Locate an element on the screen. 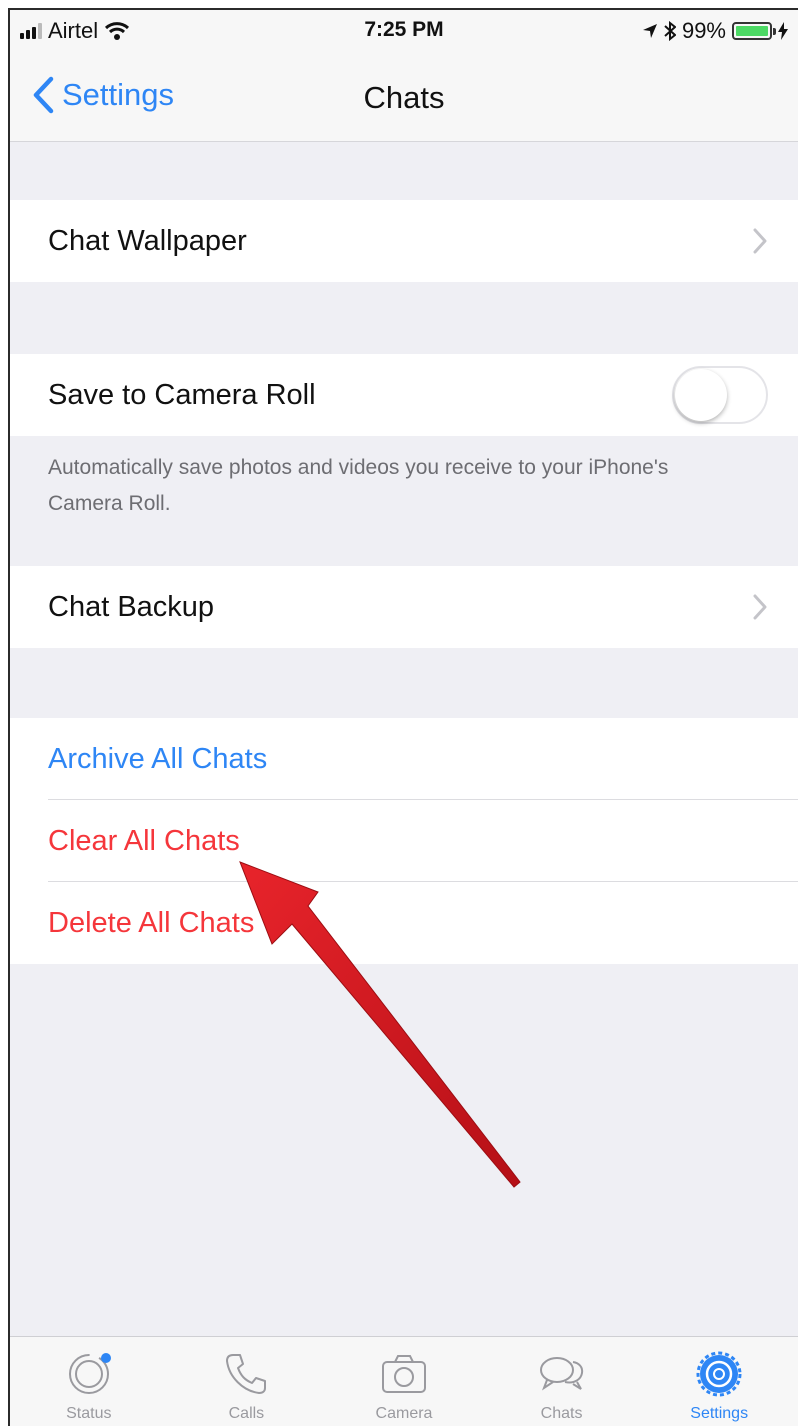 The width and height of the screenshot is (798, 1426). tab-calls: Calls is located at coordinates (247, 1381).